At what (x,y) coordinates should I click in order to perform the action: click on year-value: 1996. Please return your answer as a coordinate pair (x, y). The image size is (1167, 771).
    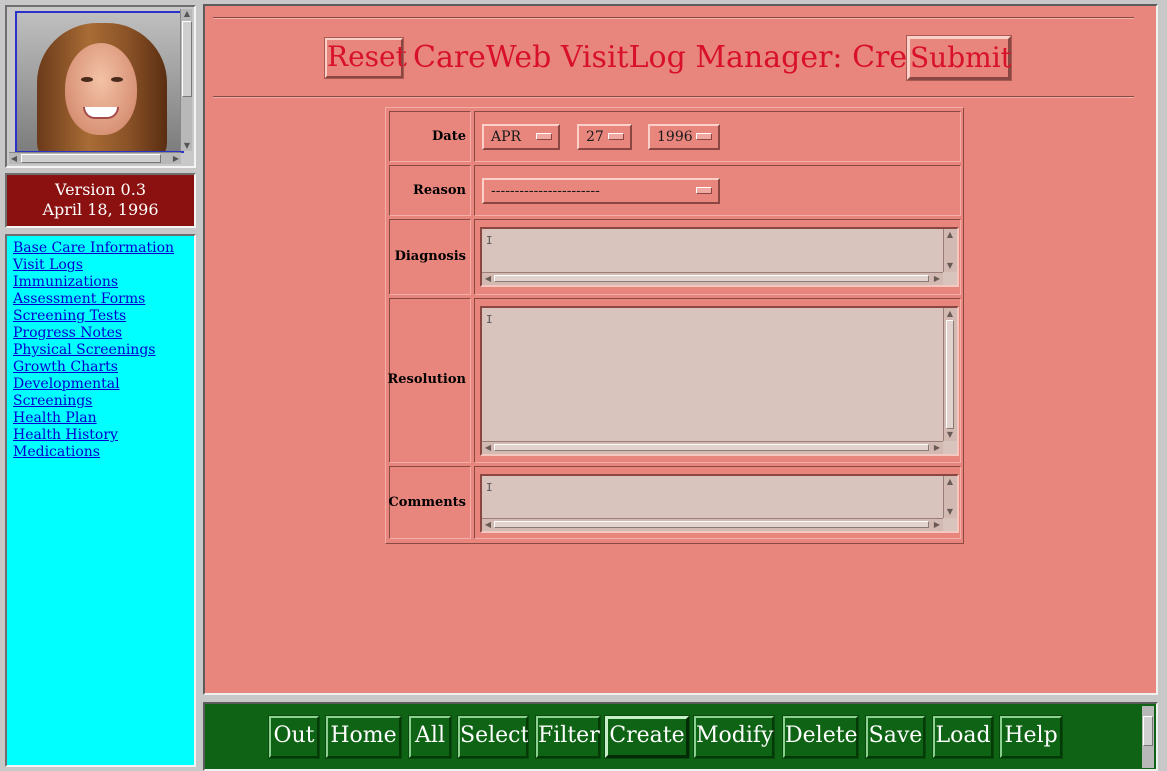
    Looking at the image, I should click on (675, 137).